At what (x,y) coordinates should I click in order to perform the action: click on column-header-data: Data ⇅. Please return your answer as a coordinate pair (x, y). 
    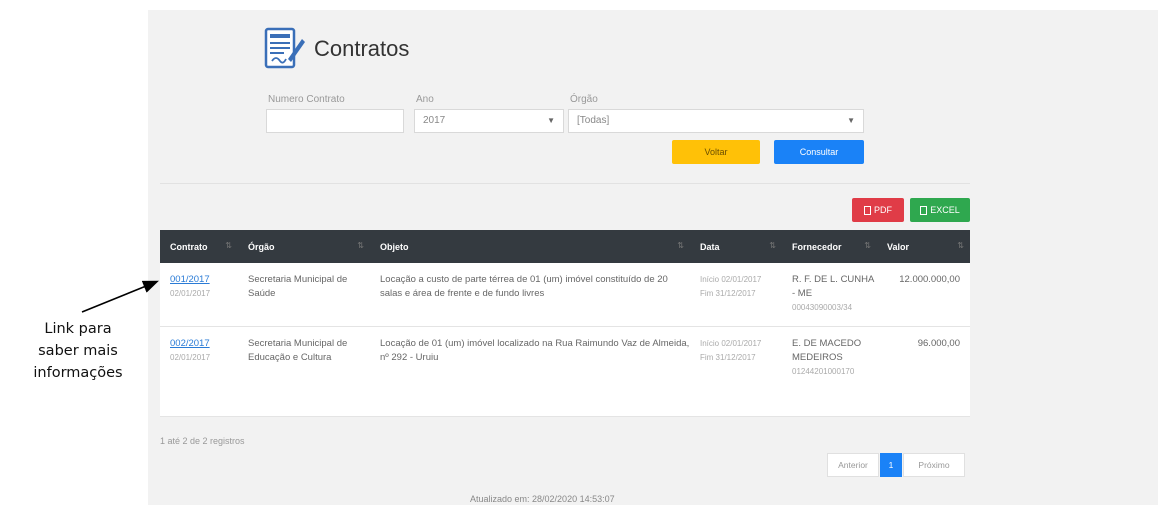
    Looking at the image, I should click on (736, 246).